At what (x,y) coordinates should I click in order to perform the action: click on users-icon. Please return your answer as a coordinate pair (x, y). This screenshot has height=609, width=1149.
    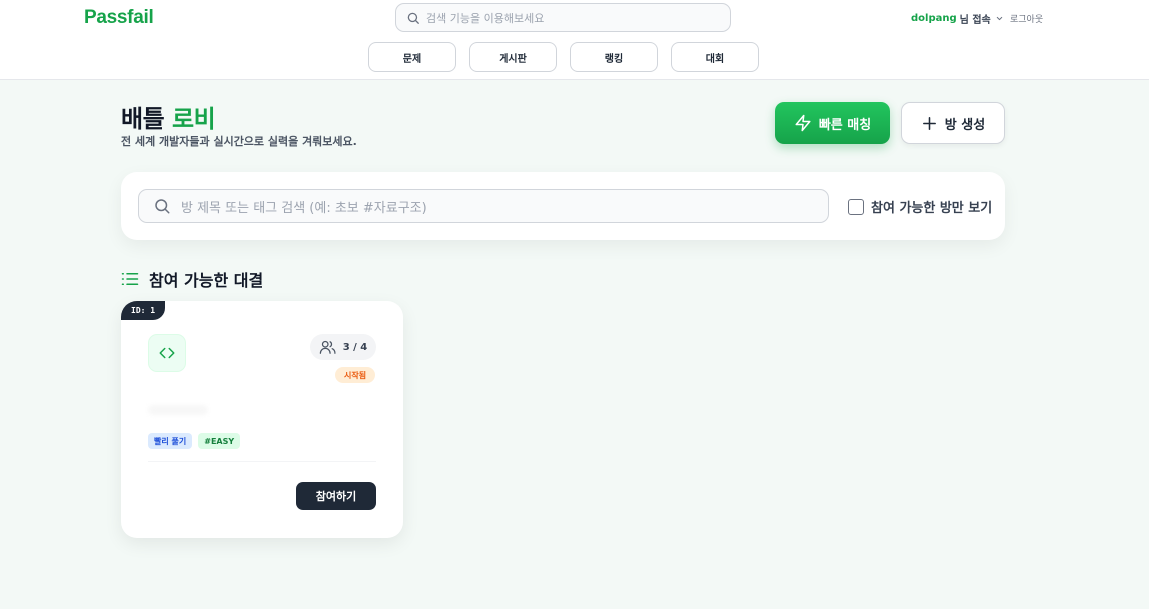
    Looking at the image, I should click on (327, 347).